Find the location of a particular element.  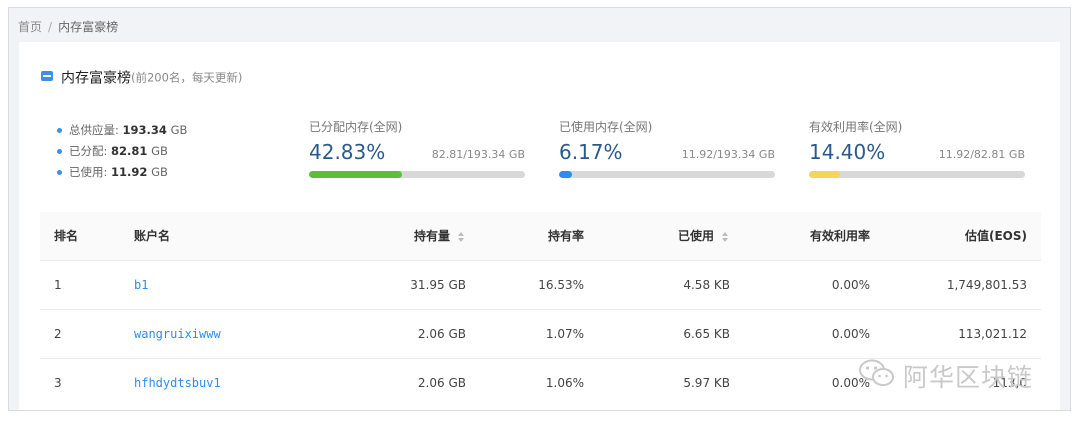

cell-rank: 3 is located at coordinates (80, 382).